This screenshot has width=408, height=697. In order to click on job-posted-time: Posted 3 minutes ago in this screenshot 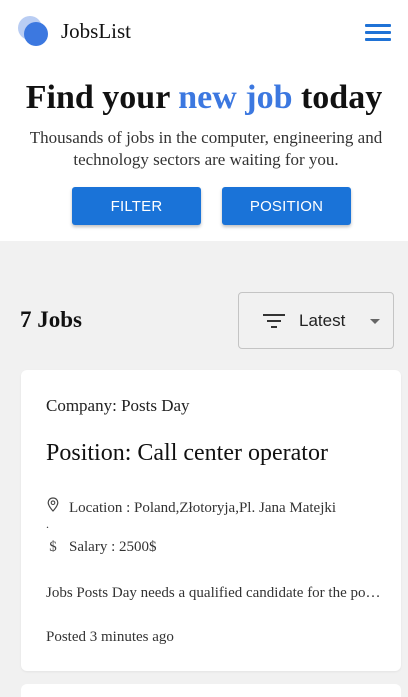, I will do `click(110, 637)`.